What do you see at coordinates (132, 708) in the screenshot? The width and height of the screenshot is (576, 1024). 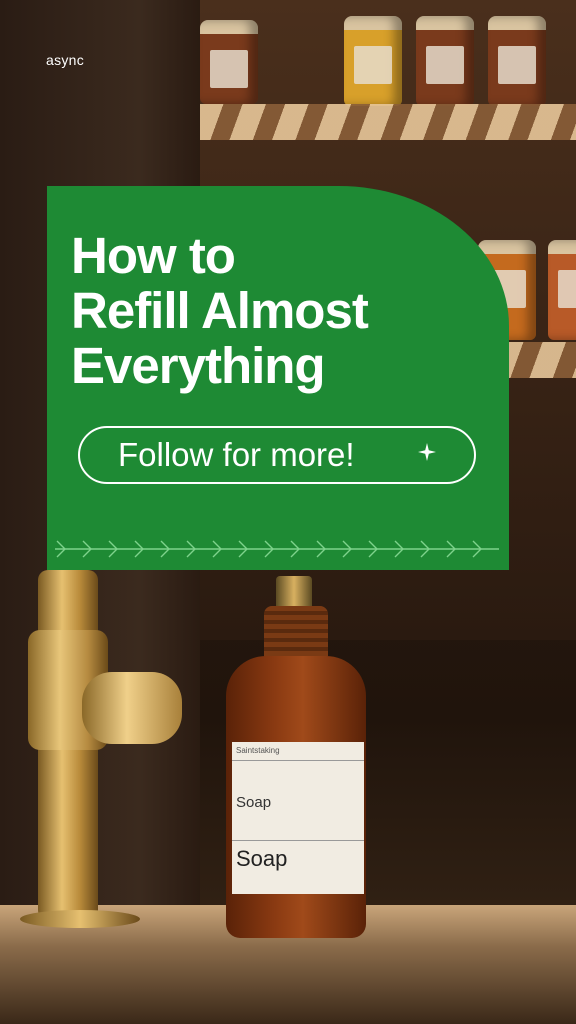 I see `tap-handle` at bounding box center [132, 708].